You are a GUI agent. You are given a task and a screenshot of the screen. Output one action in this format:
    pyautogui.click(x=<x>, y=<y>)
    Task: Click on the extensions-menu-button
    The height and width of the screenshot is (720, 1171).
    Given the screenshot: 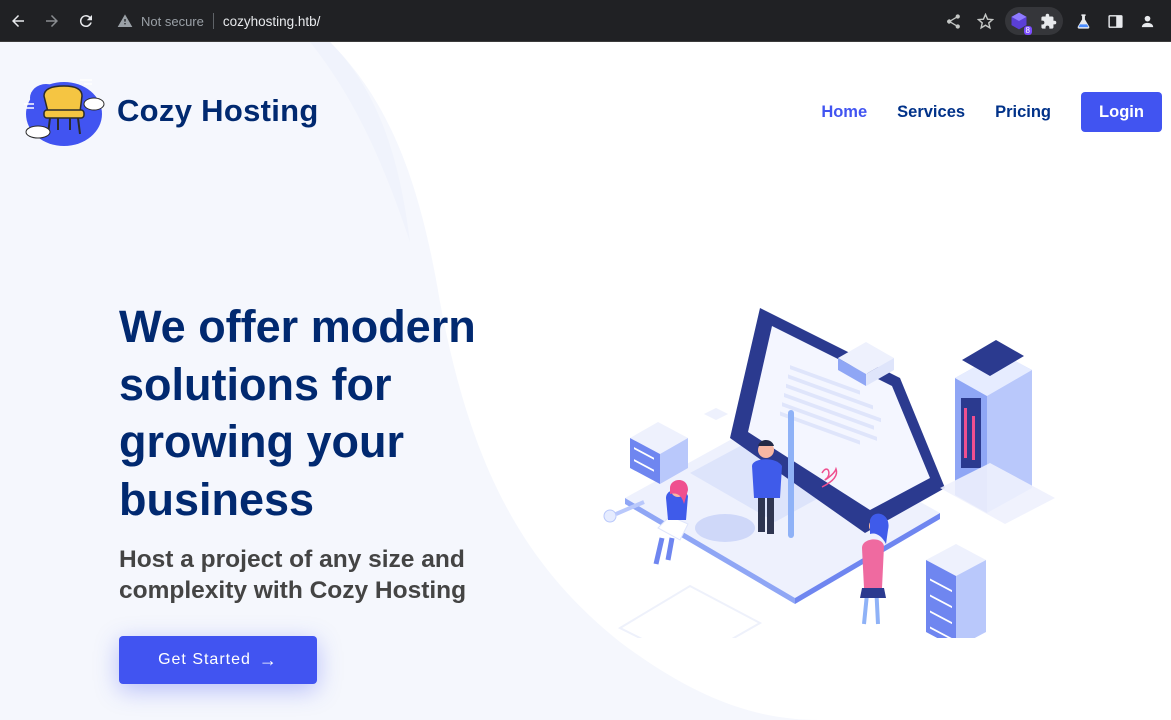 What is the action you would take?
    pyautogui.click(x=1048, y=21)
    